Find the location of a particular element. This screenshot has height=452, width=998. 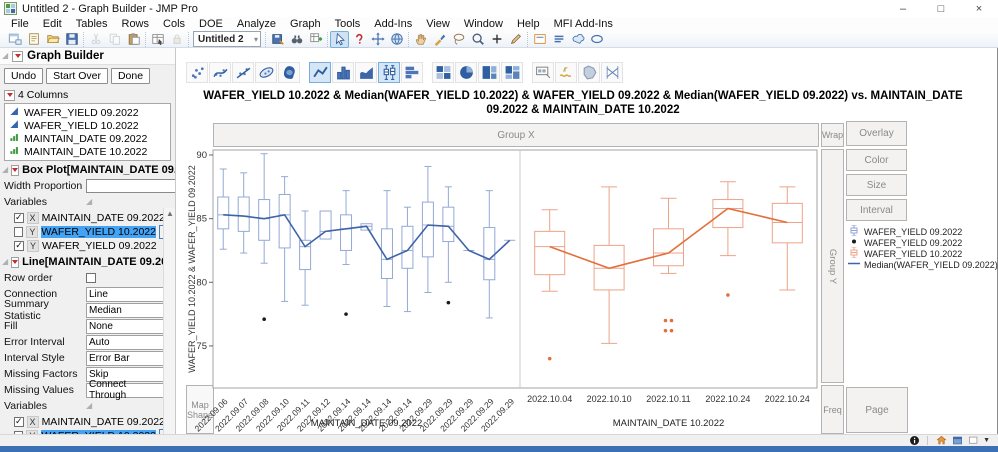

pen-icon is located at coordinates (515, 39).